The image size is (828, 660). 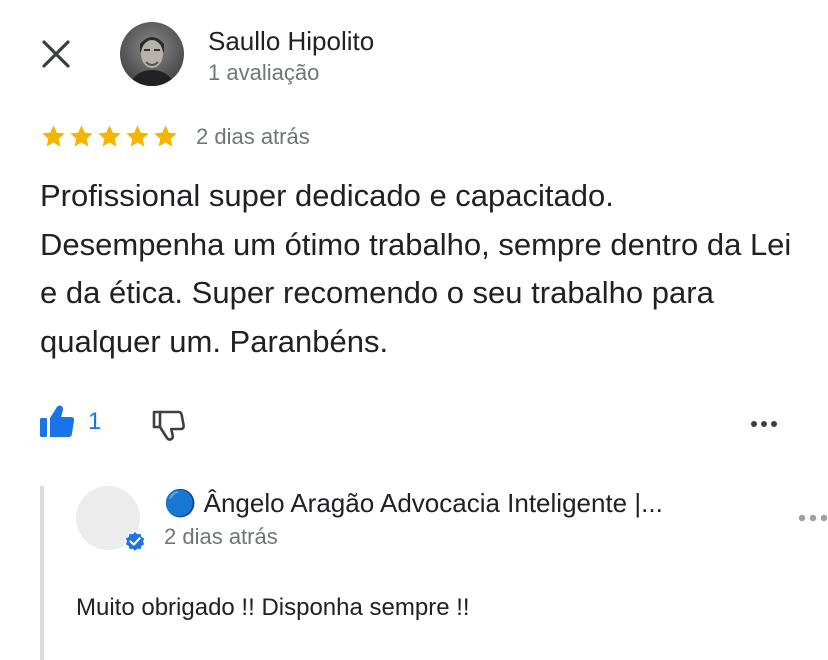 What do you see at coordinates (273, 607) in the screenshot?
I see `reply-text: Muito obrigado !! Disponha sempre !!` at bounding box center [273, 607].